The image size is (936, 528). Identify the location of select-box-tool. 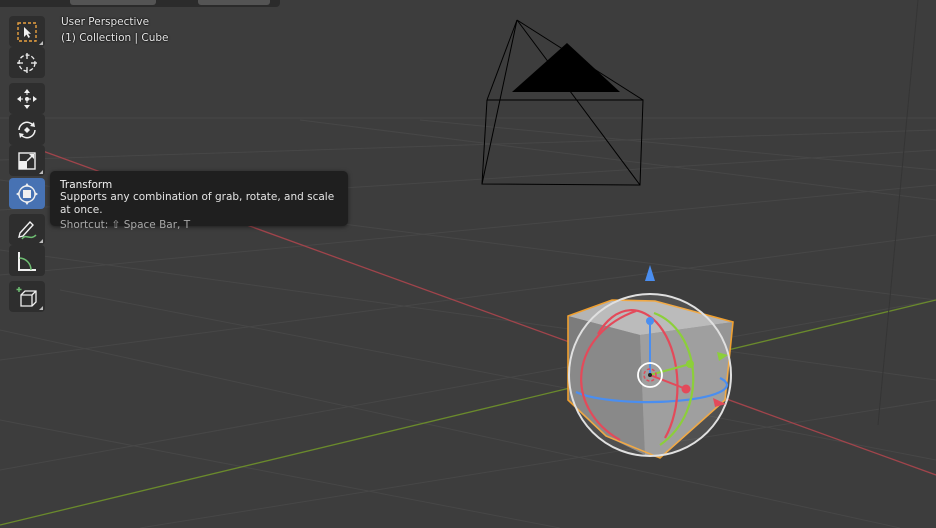
(27, 31).